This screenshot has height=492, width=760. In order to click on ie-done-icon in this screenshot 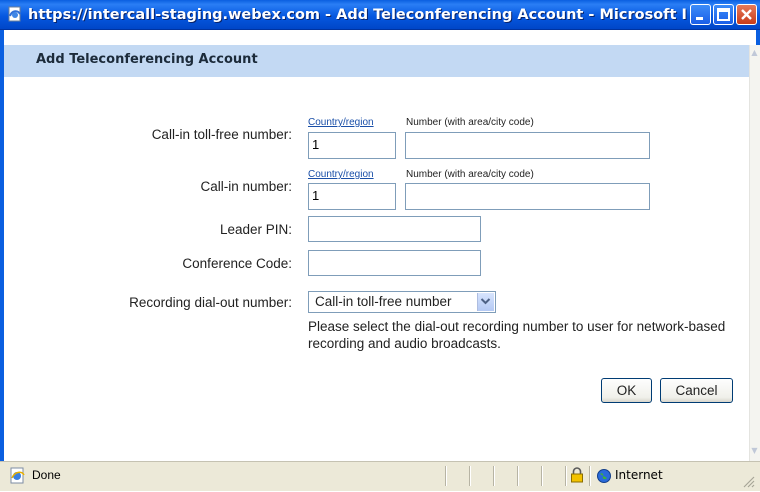, I will do `click(18, 476)`.